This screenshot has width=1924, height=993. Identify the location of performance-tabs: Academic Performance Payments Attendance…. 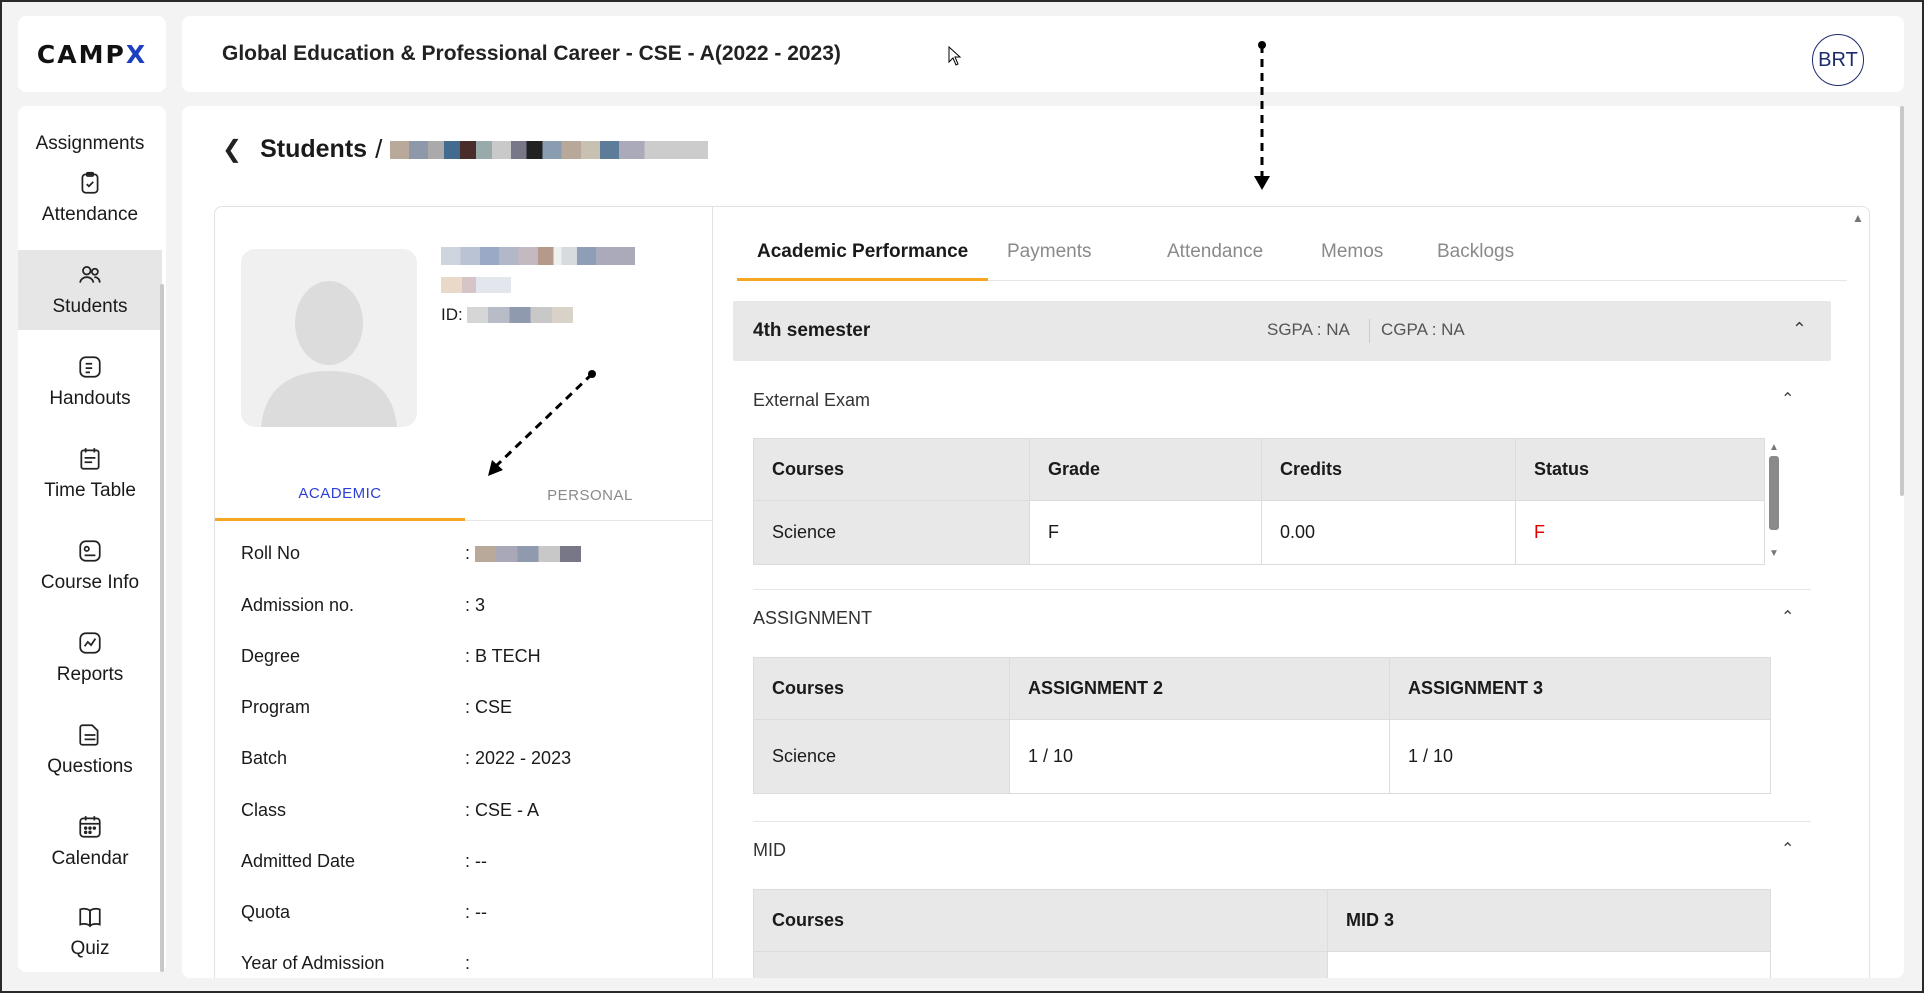
(1292, 256).